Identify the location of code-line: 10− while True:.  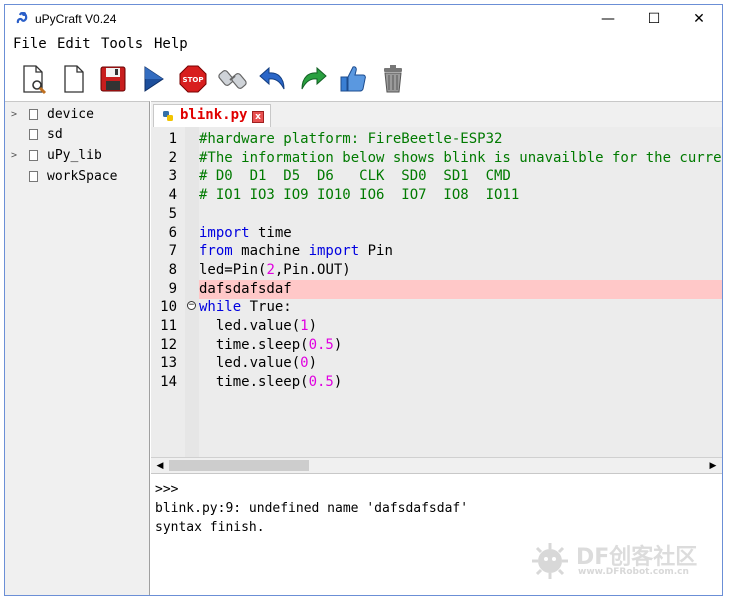
(436, 307).